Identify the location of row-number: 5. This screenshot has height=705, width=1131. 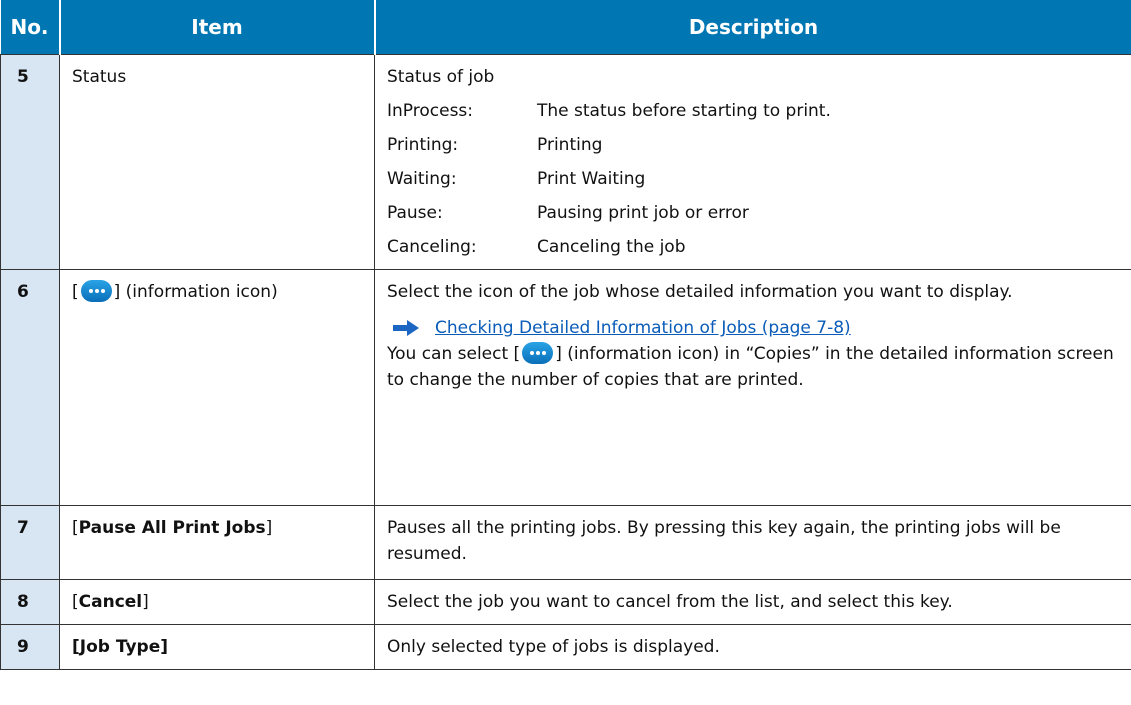
(30, 162).